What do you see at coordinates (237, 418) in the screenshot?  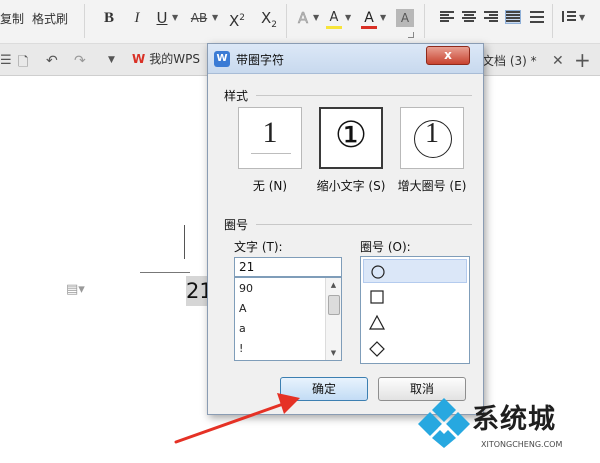 I see `annotation-arrow` at bounding box center [237, 418].